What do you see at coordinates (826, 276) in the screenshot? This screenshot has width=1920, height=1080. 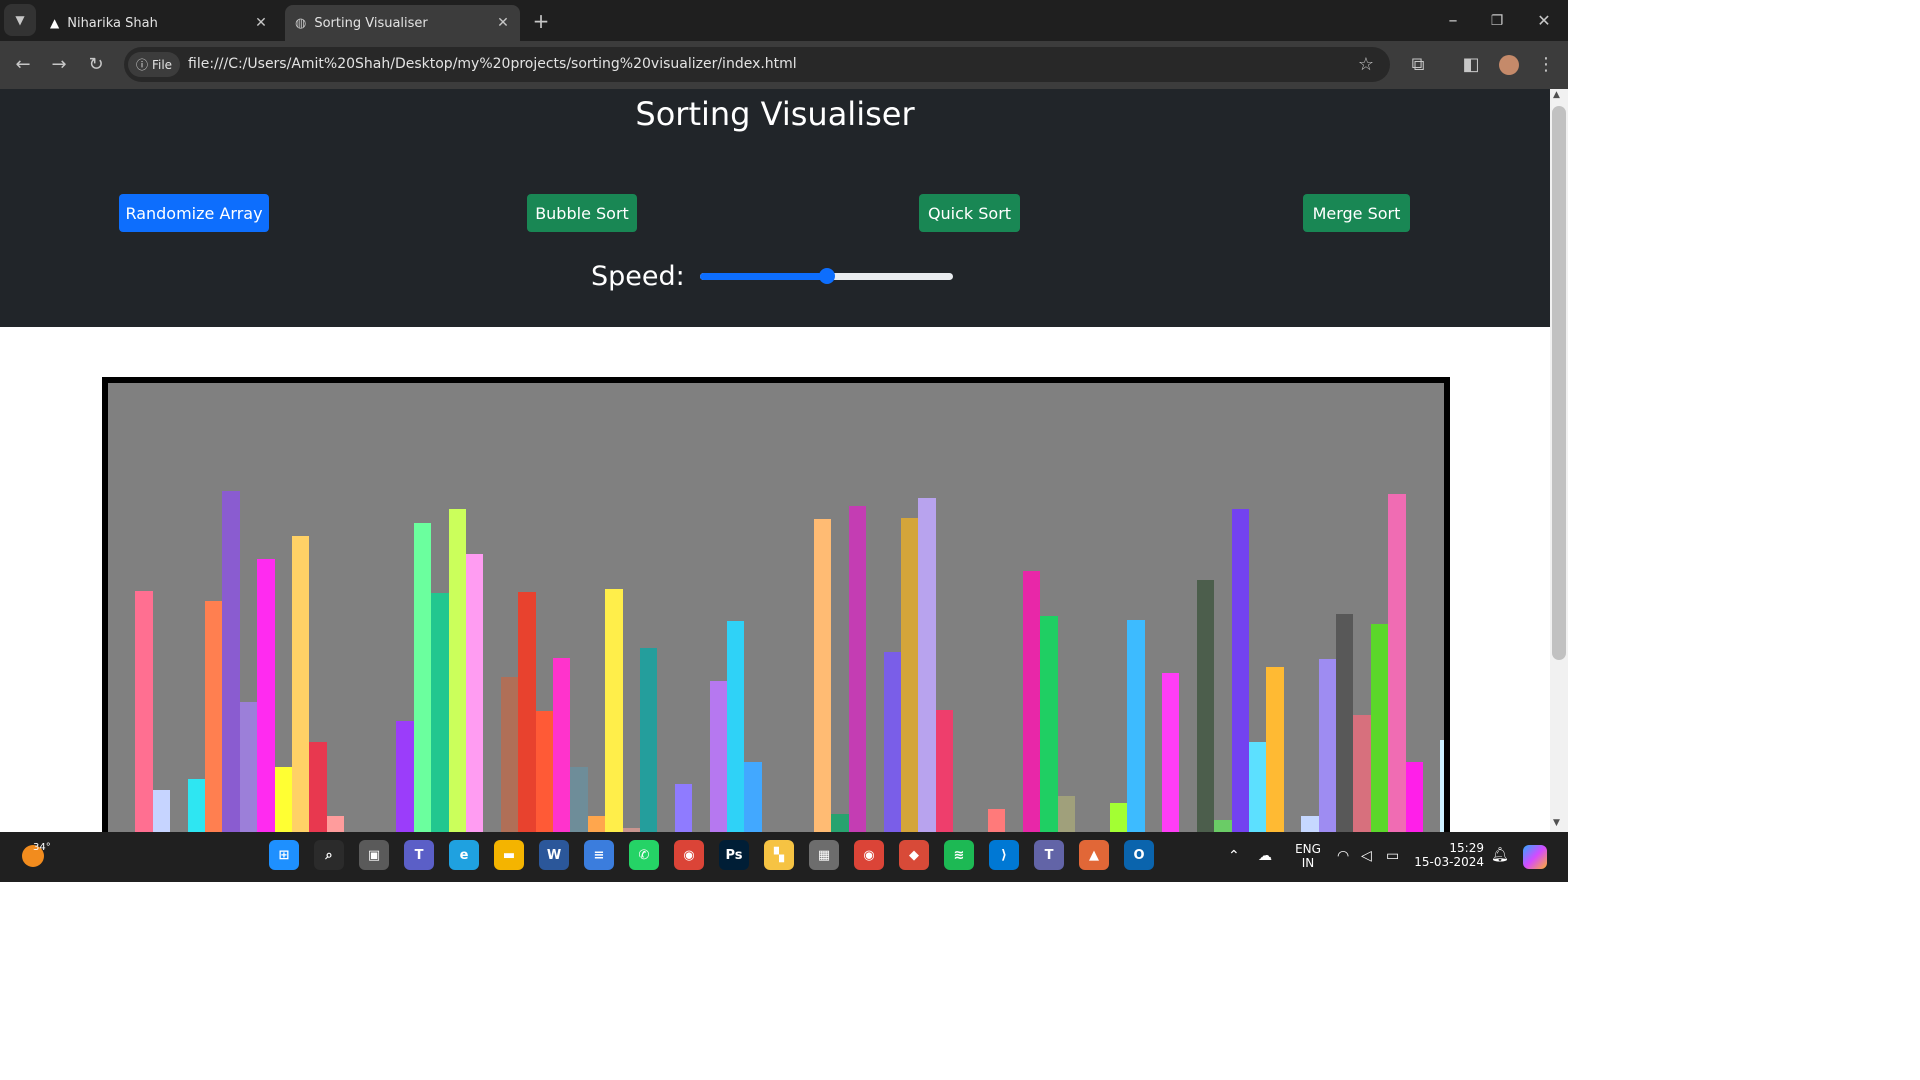 I see `speed-slider-thumb` at bounding box center [826, 276].